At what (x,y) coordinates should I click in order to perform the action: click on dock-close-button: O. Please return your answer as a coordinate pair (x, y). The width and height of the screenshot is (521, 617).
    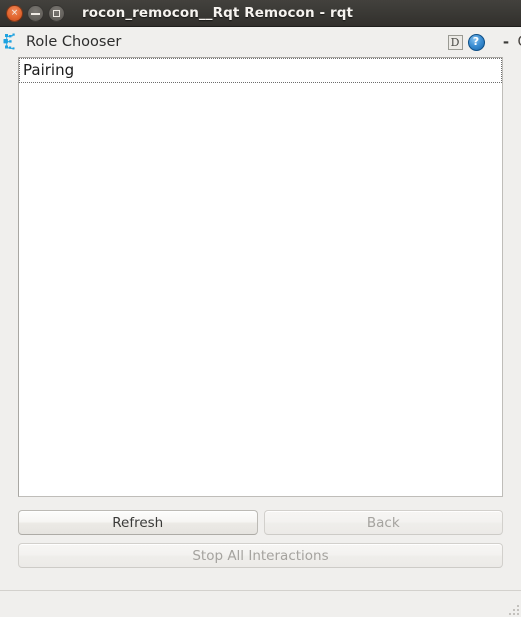
    Looking at the image, I should click on (518, 42).